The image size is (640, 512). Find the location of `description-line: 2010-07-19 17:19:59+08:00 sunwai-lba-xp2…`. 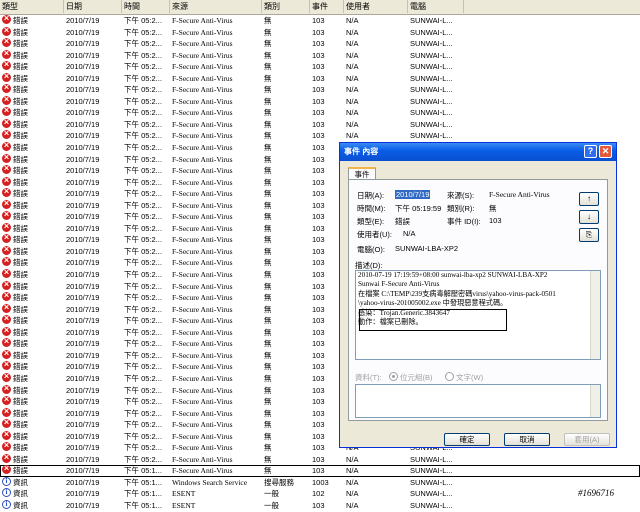

description-line: 2010-07-19 17:19:59+08:00 sunwai-lba-xp2… is located at coordinates (453, 275).